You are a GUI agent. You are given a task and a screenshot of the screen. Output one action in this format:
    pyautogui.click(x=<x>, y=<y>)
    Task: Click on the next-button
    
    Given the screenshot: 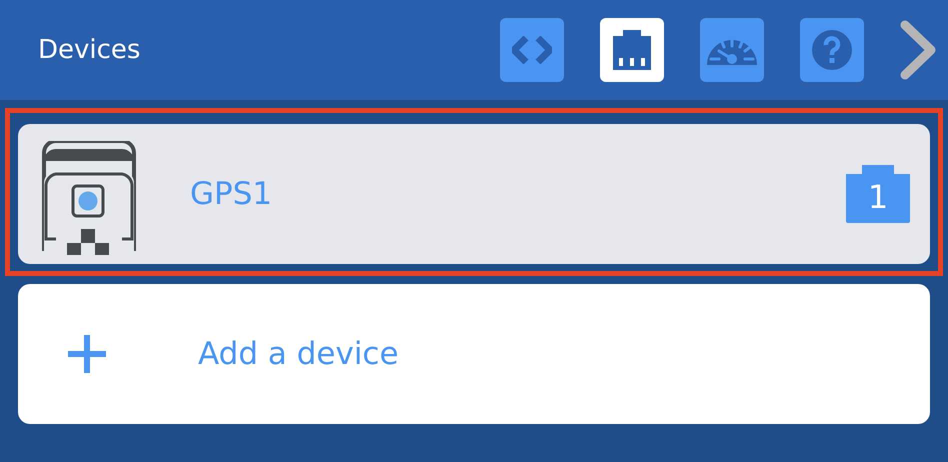 What is the action you would take?
    pyautogui.click(x=918, y=50)
    